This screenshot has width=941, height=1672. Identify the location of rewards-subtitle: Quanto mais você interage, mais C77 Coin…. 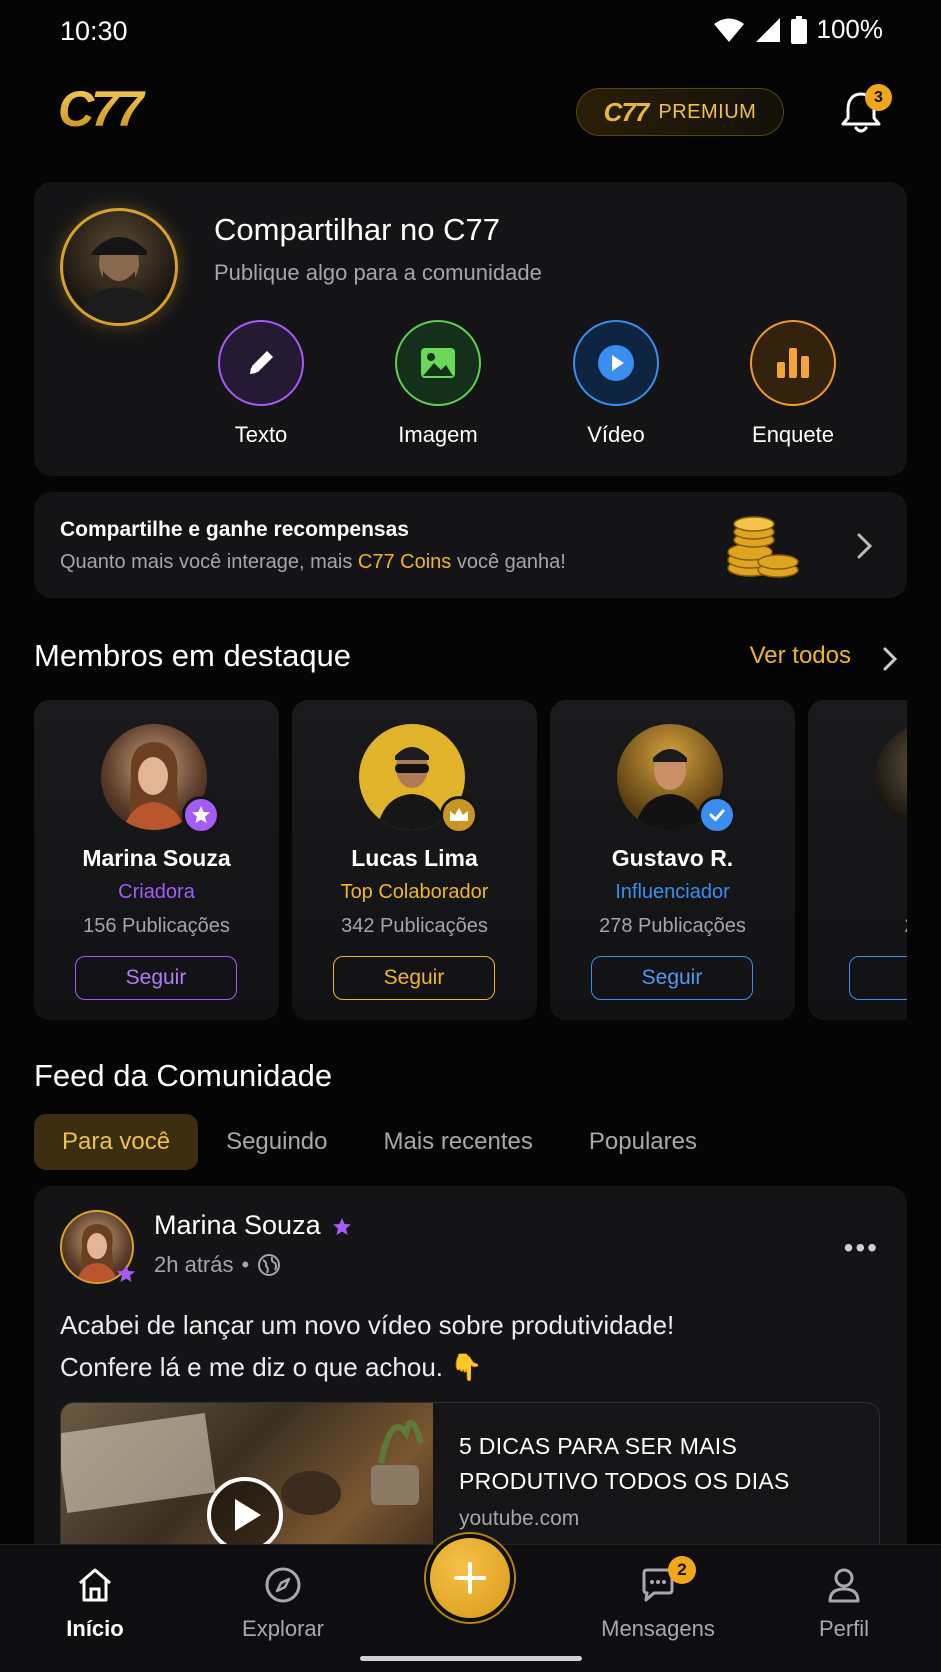
(313, 562).